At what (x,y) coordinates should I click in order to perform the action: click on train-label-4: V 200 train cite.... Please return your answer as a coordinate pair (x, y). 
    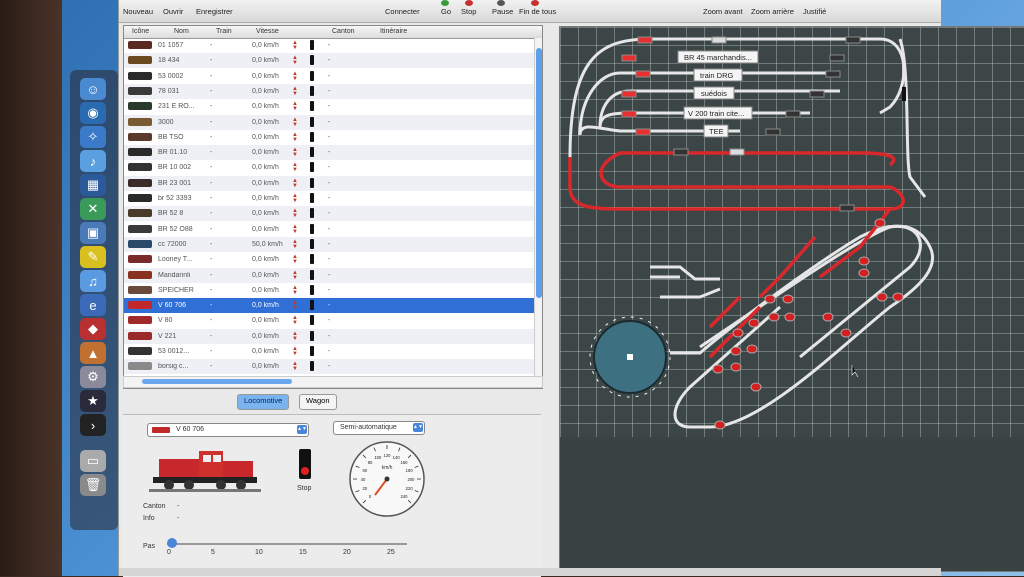
    Looking at the image, I should click on (716, 113).